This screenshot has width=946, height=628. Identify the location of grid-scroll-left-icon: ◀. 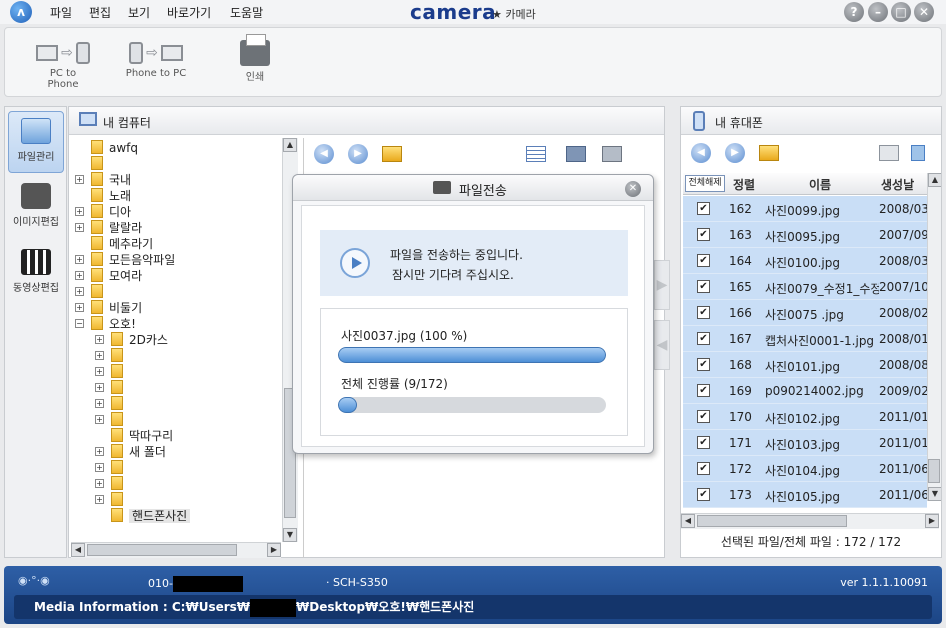
(688, 521).